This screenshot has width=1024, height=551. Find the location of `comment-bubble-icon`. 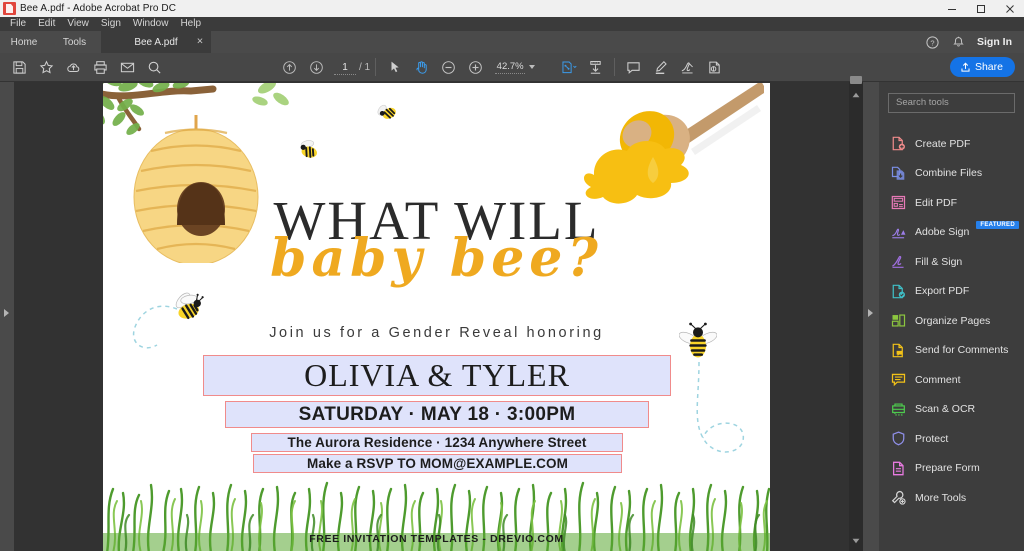

comment-bubble-icon is located at coordinates (898, 380).